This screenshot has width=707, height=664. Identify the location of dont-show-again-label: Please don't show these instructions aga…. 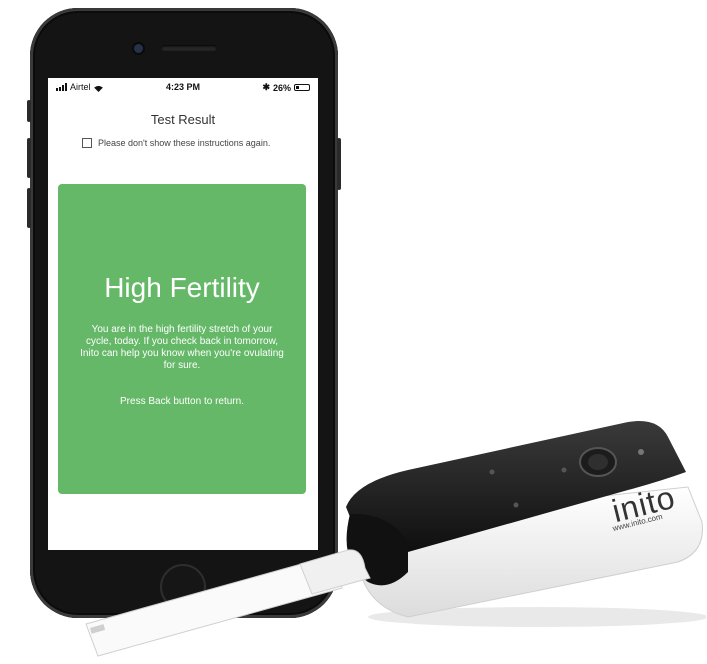
(184, 143).